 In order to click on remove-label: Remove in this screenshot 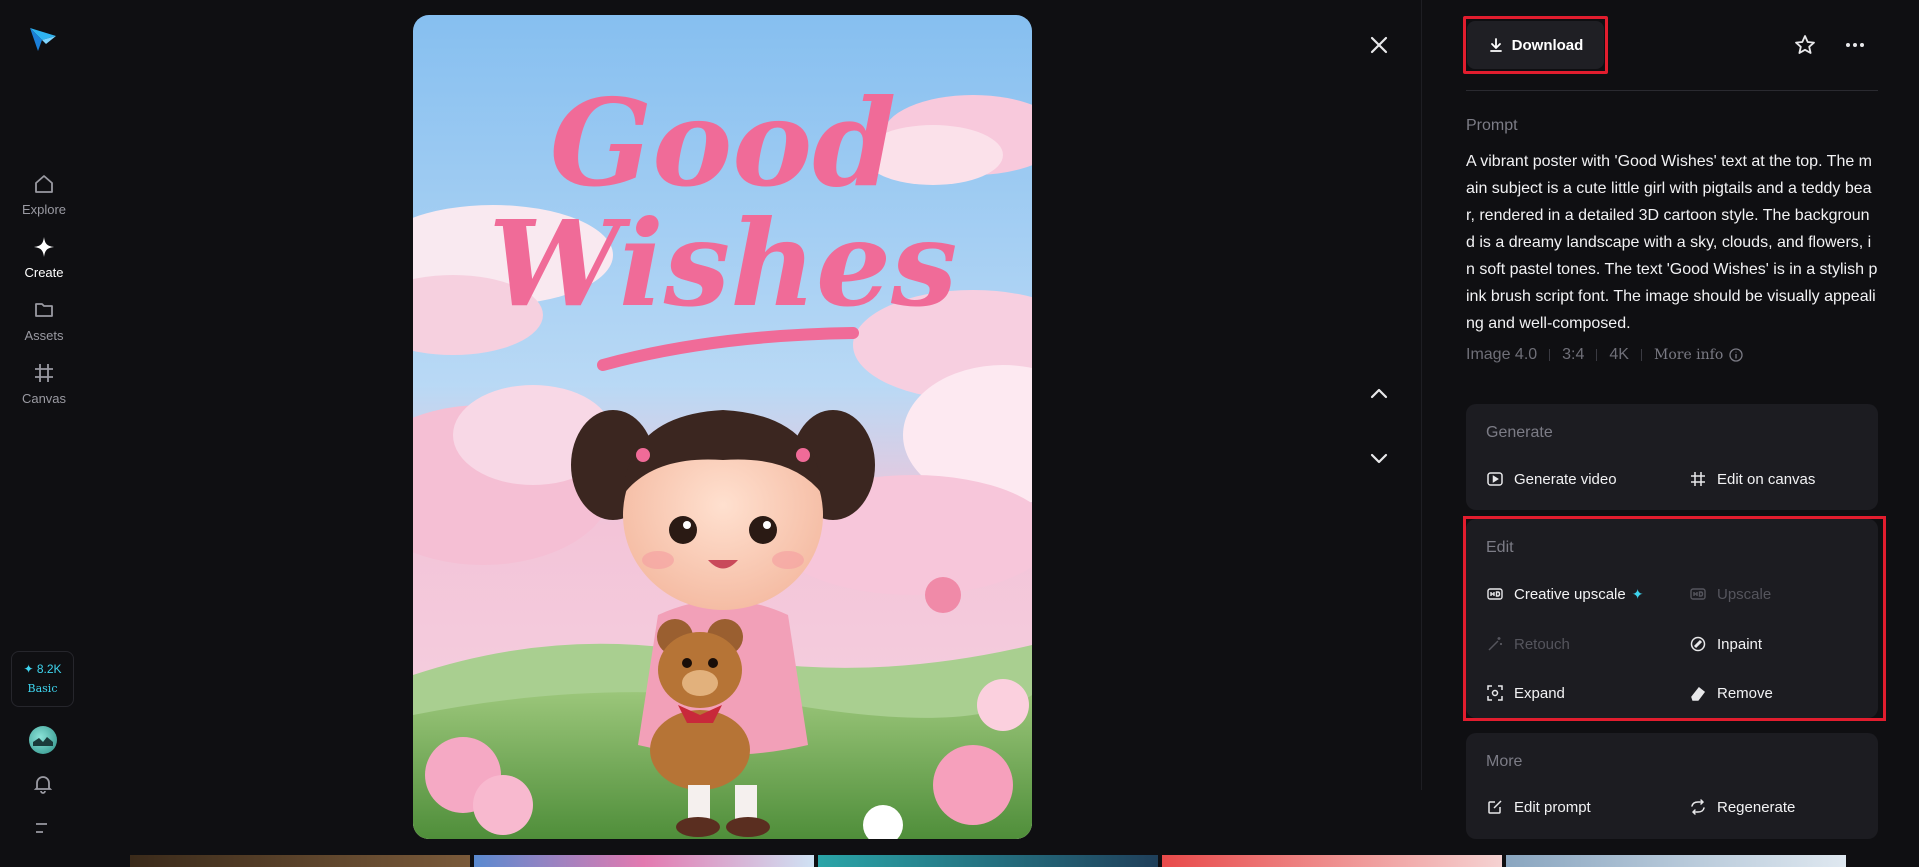, I will do `click(1745, 693)`.